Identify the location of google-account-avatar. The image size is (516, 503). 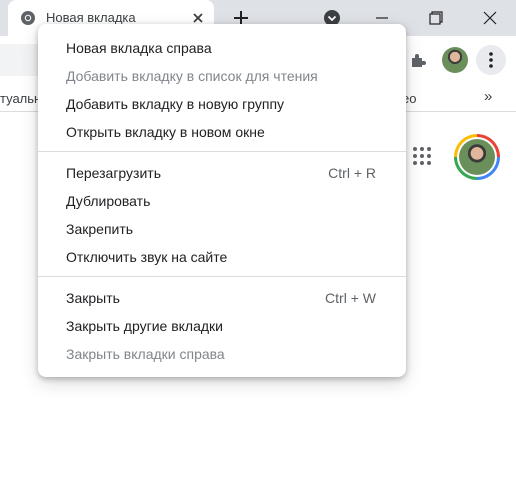
(477, 157).